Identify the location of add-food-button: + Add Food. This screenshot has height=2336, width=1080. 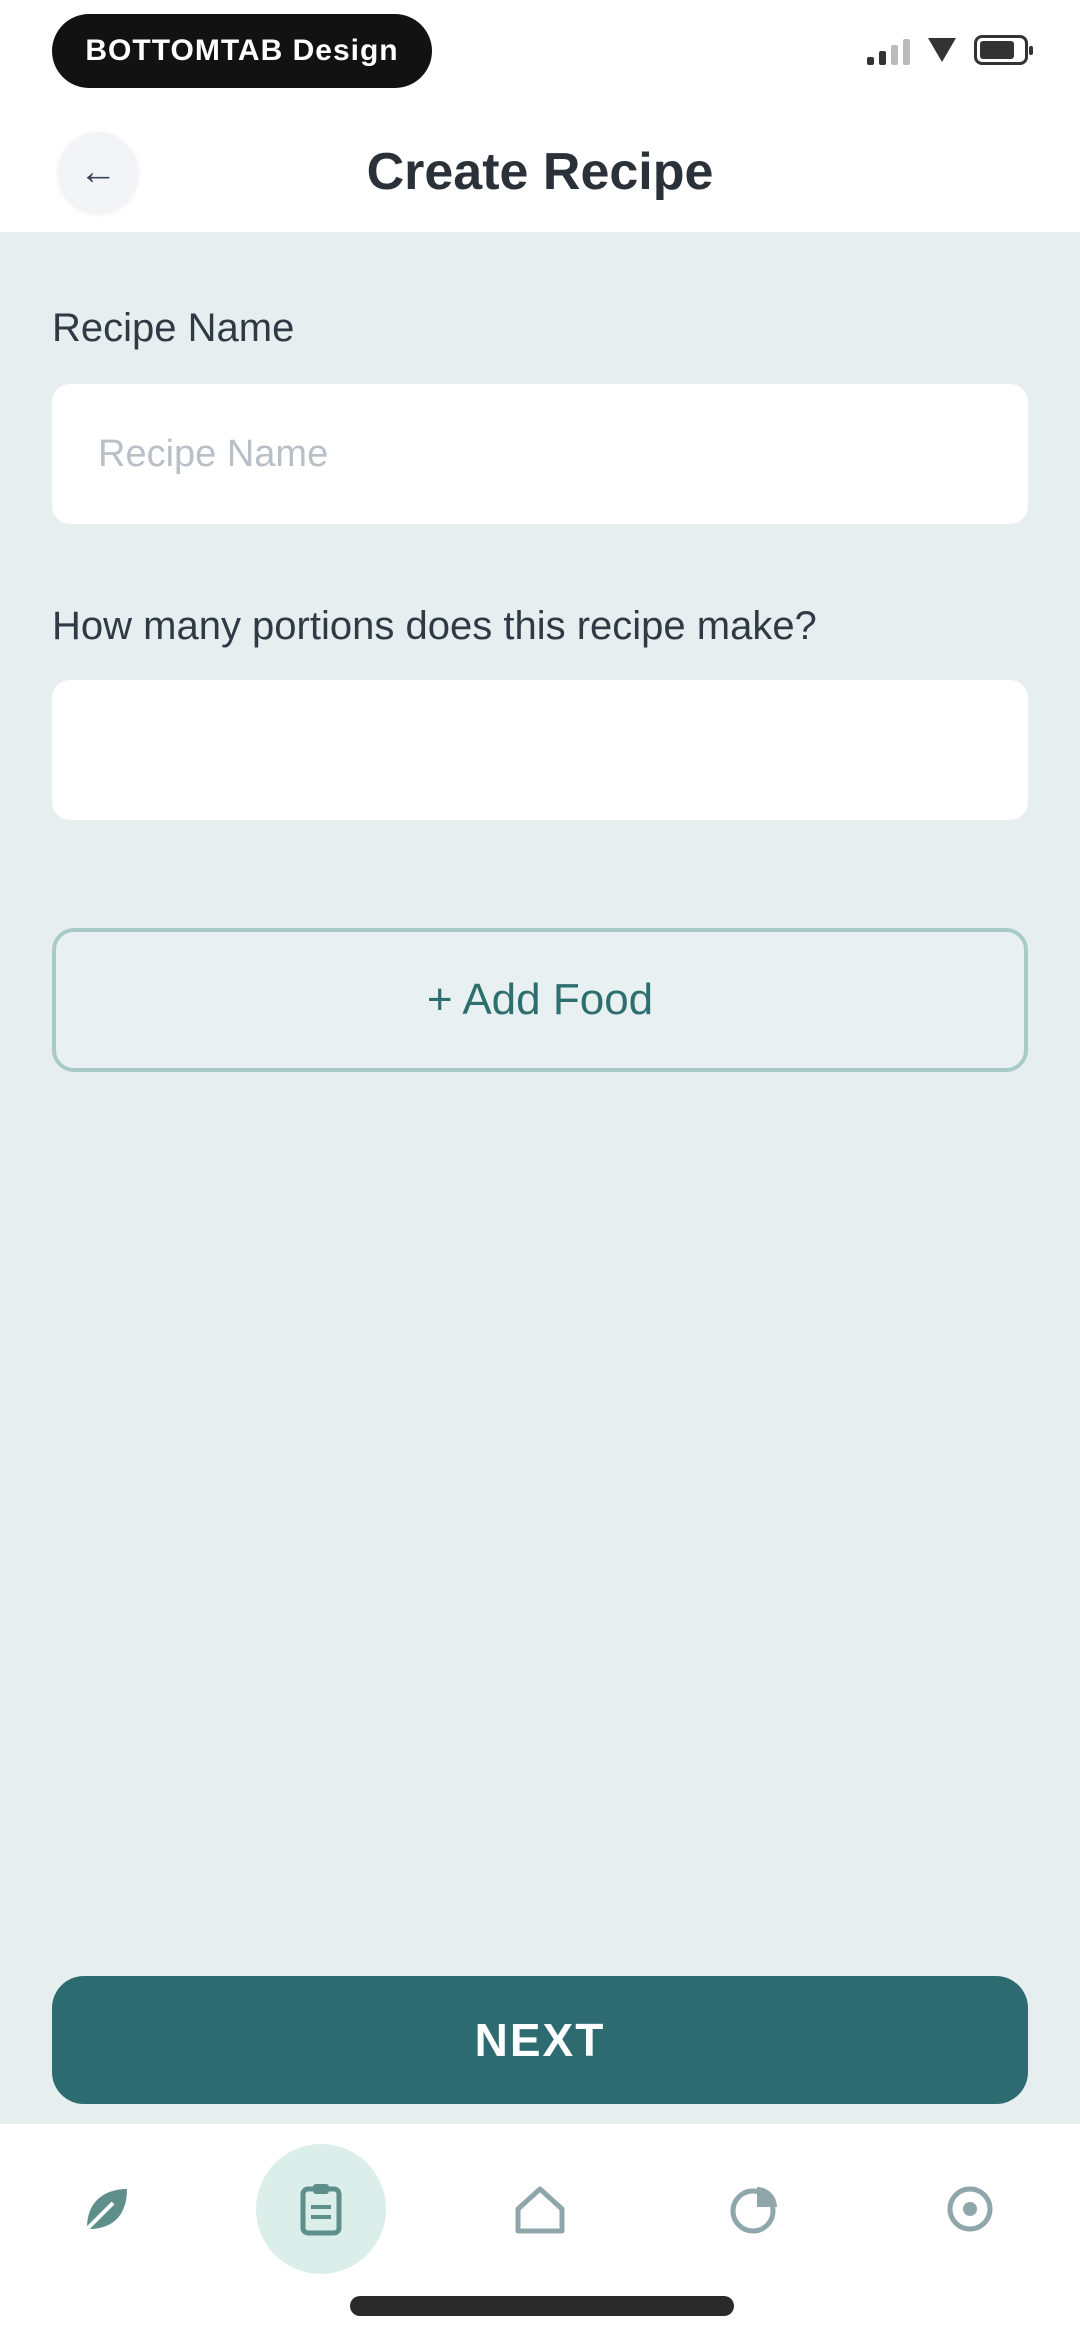
(540, 1000).